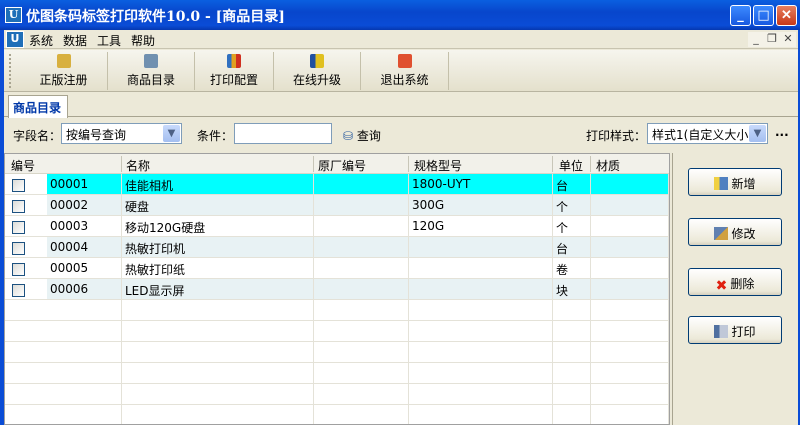  What do you see at coordinates (218, 184) in the screenshot?
I see `table-cell: 佳能相机` at bounding box center [218, 184].